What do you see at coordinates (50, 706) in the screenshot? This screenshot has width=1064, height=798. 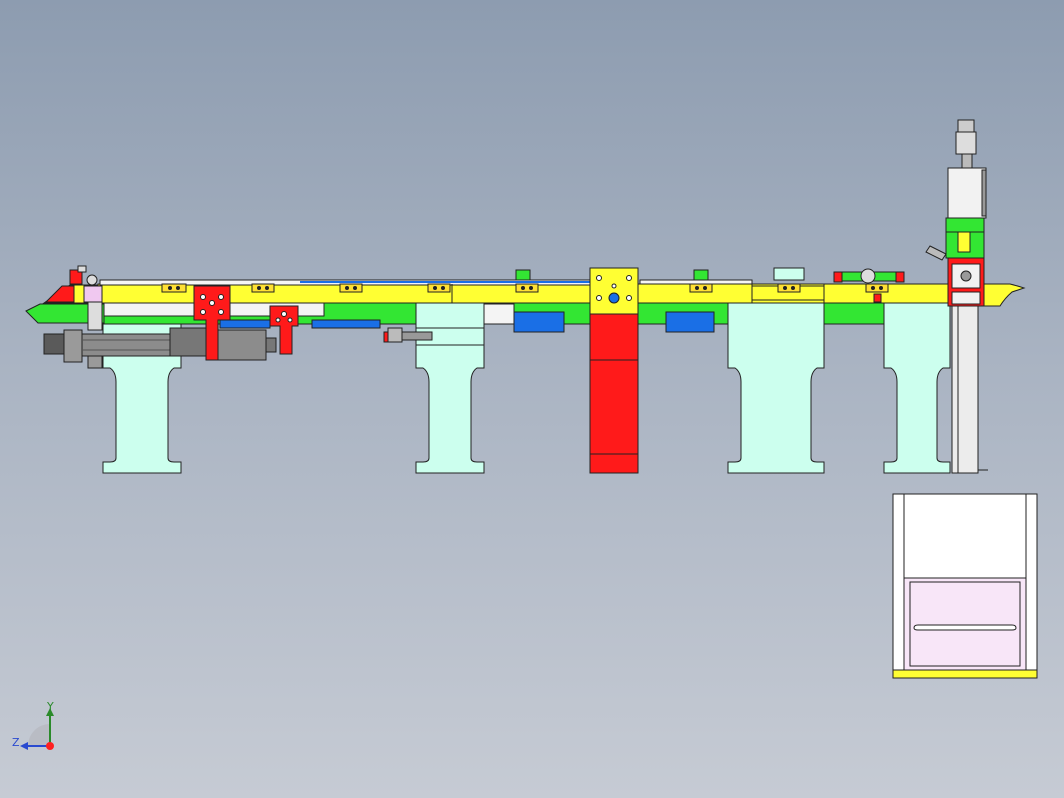 I see `triad-y-label: Y` at bounding box center [50, 706].